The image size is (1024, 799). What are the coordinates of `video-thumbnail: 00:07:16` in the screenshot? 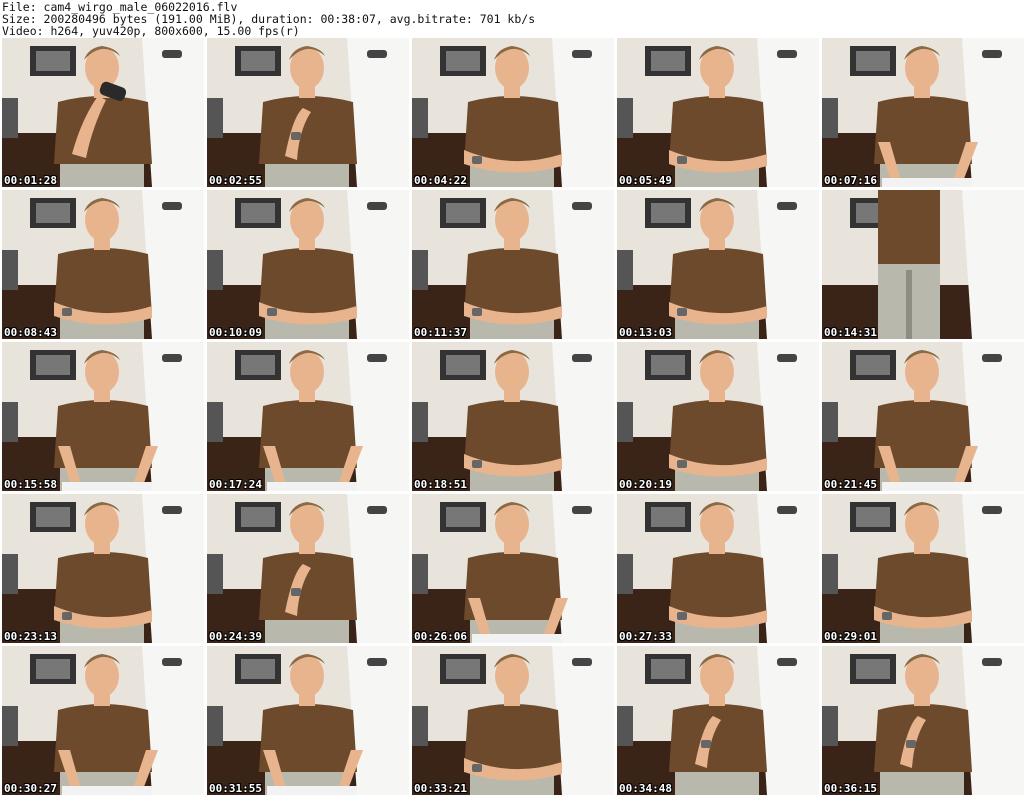 It's located at (923, 112).